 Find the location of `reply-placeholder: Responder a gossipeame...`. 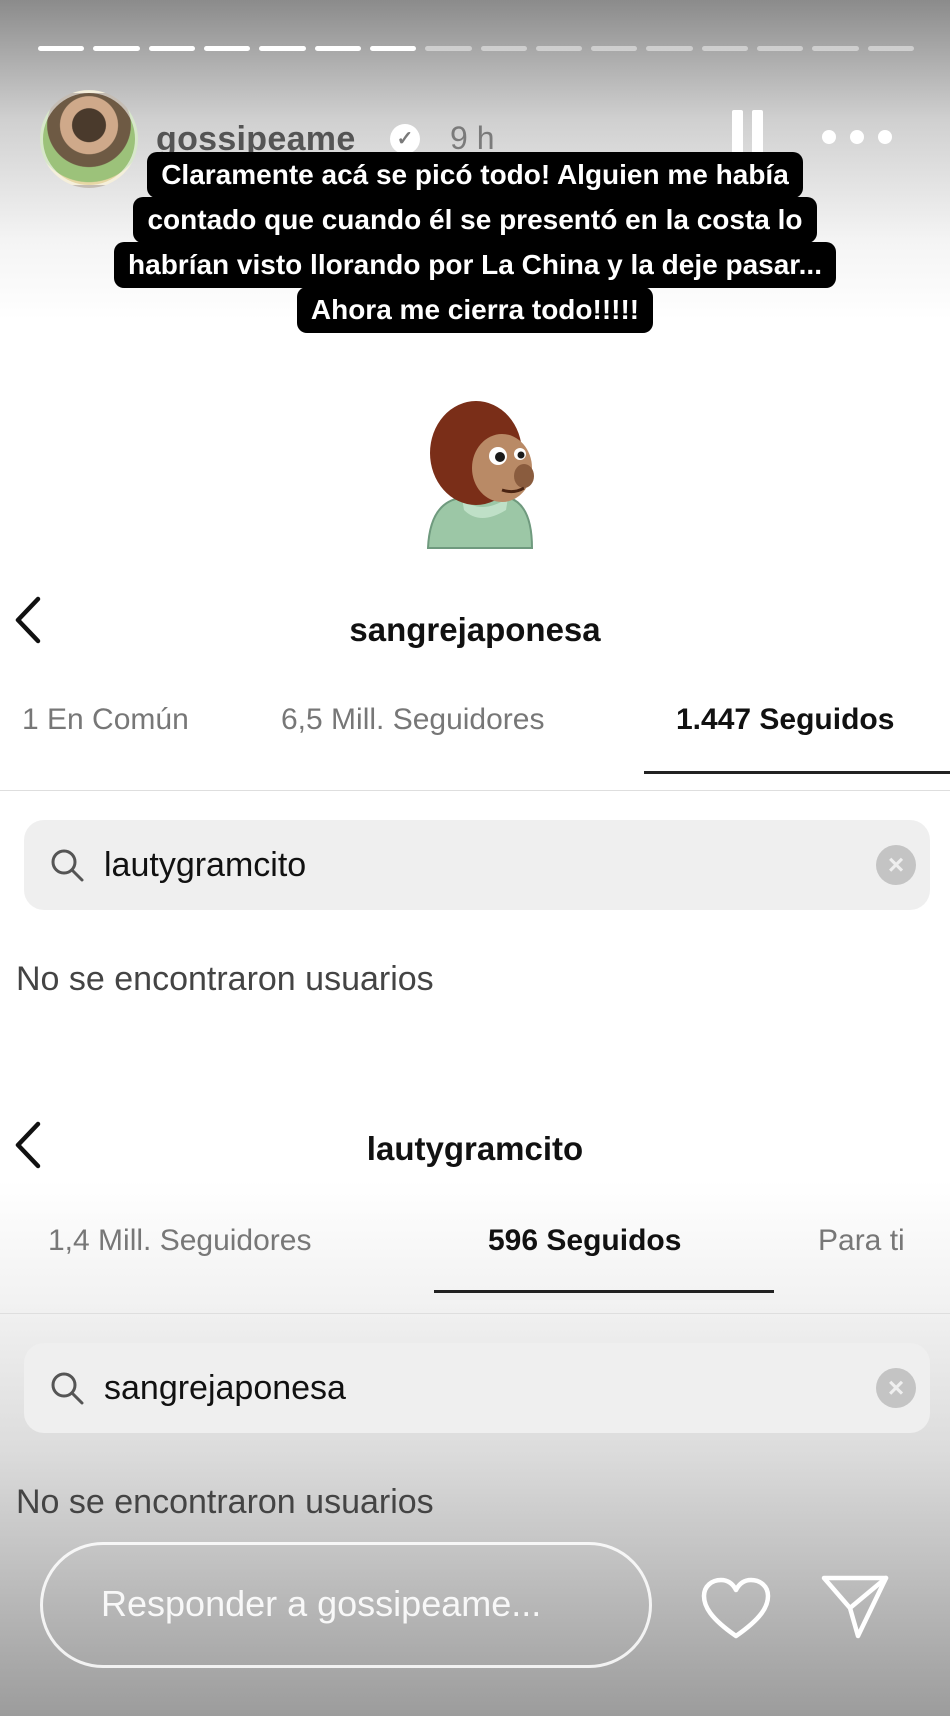

reply-placeholder: Responder a gossipeame... is located at coordinates (321, 1603).